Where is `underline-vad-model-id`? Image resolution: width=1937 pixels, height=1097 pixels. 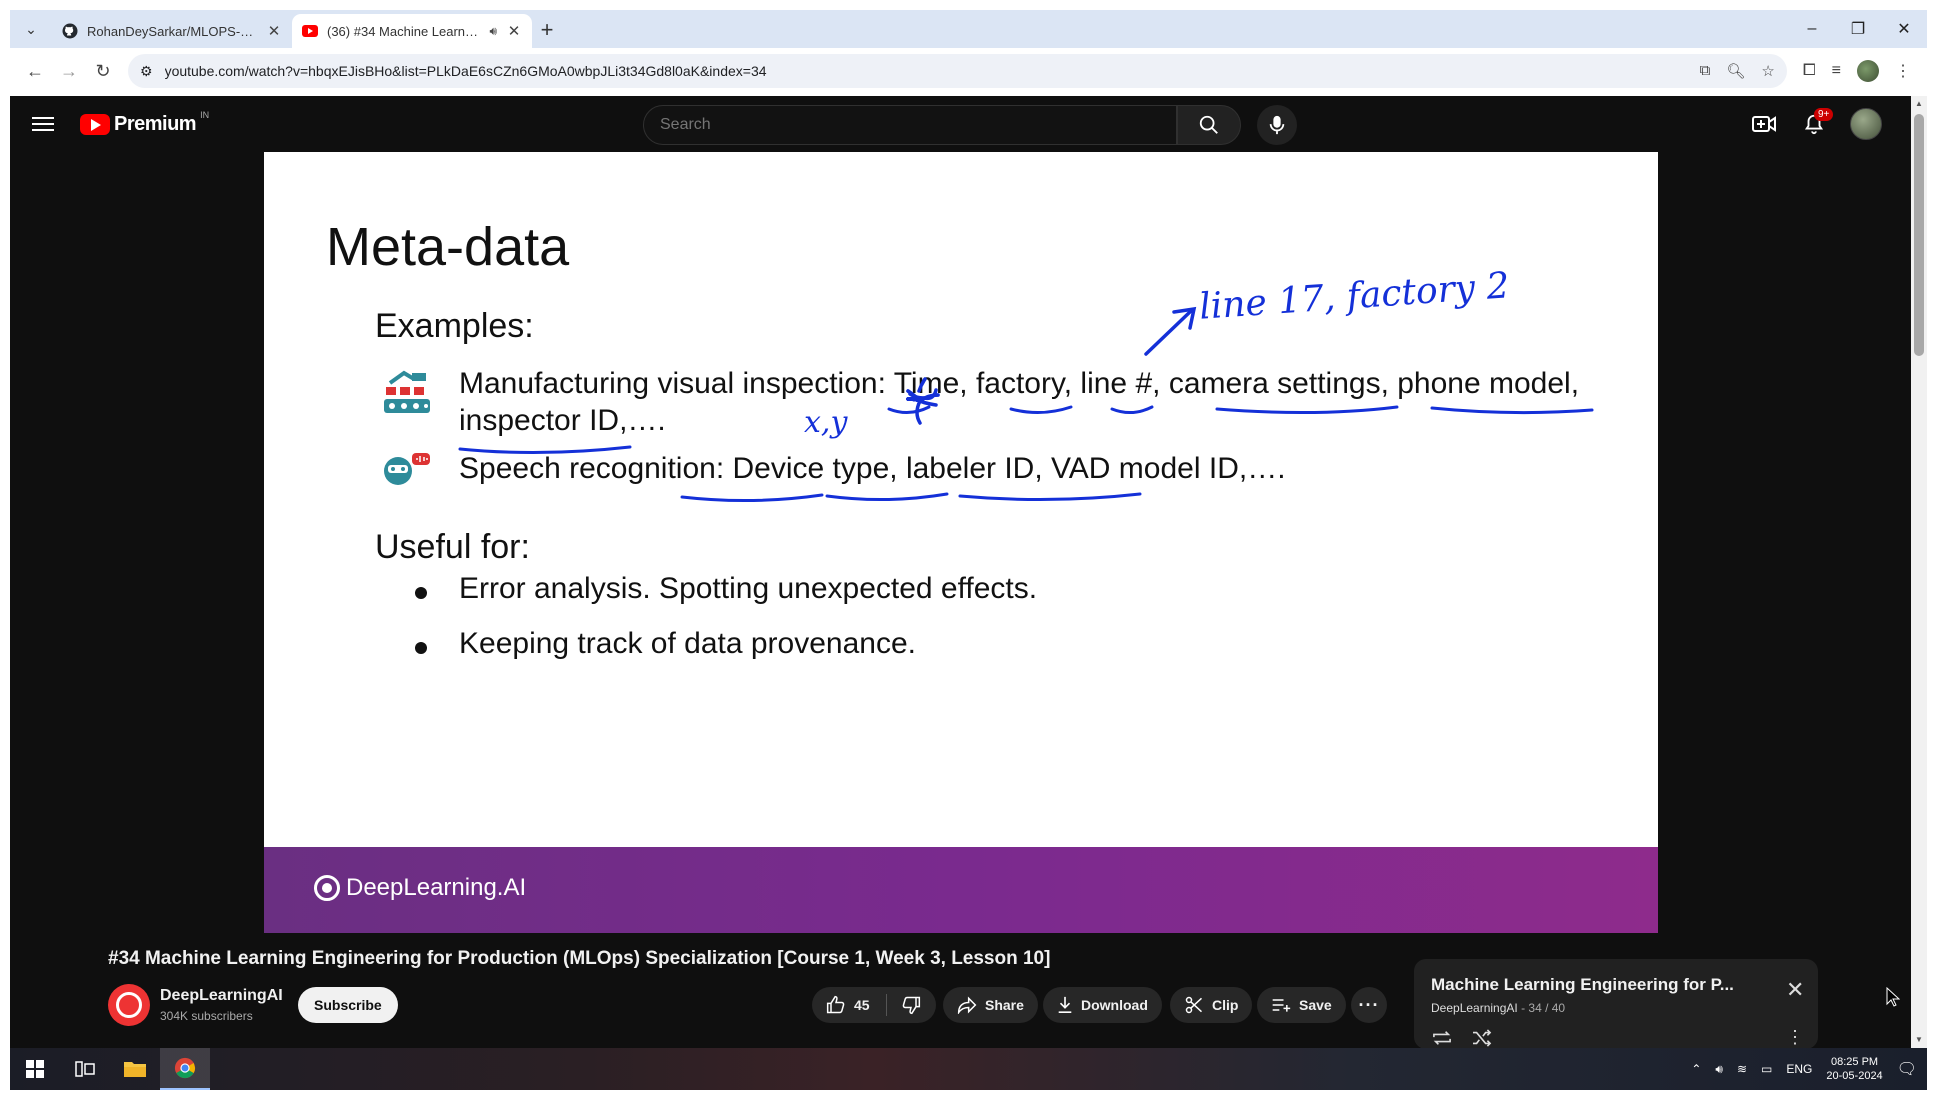 underline-vad-model-id is located at coordinates (1050, 497).